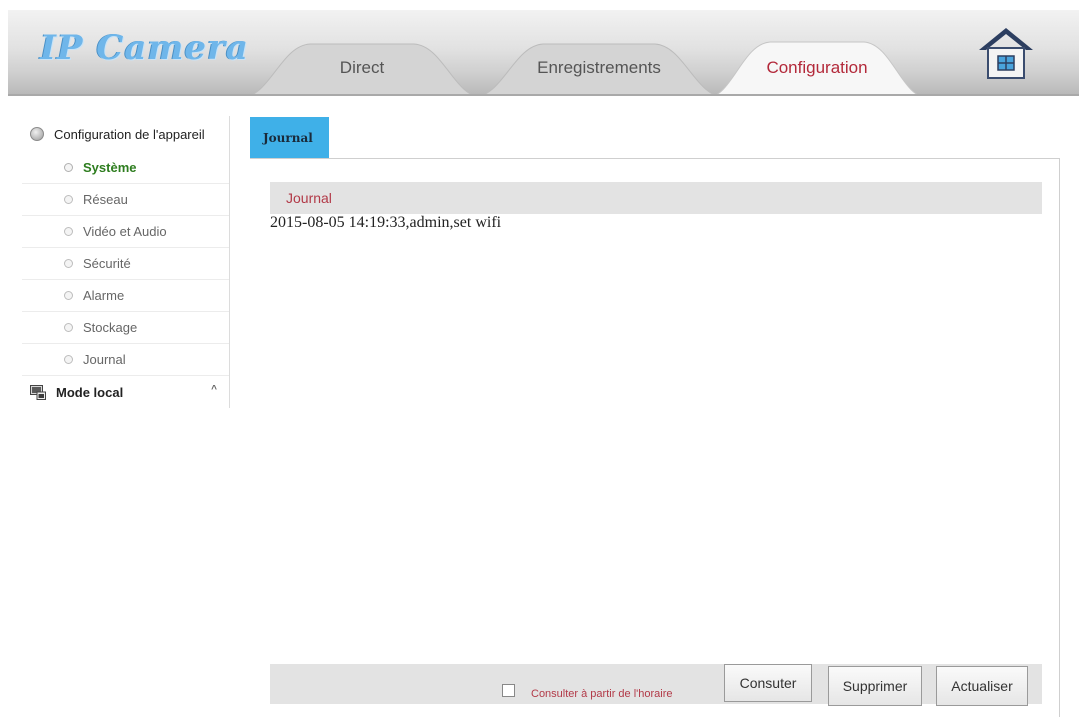 The height and width of the screenshot is (717, 1087). Describe the element at coordinates (289, 137) in the screenshot. I see `tab-journal: Journal` at that location.